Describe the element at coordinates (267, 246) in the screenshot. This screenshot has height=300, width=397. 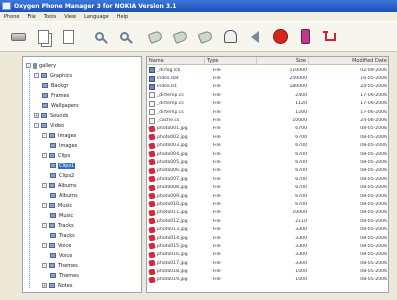
I see `table-row: photo015.jpg File 3300 08-05-2006` at that location.